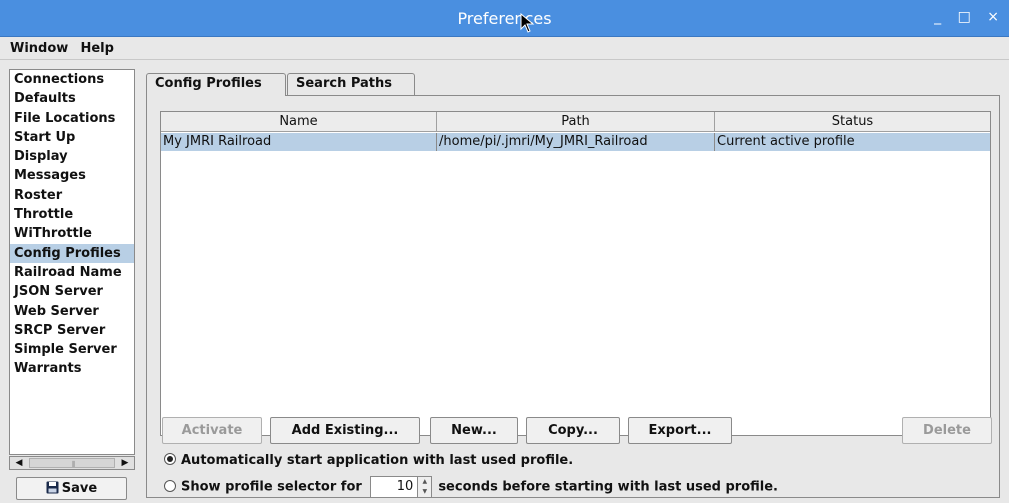  I want to click on menu-window: Window, so click(34, 47).